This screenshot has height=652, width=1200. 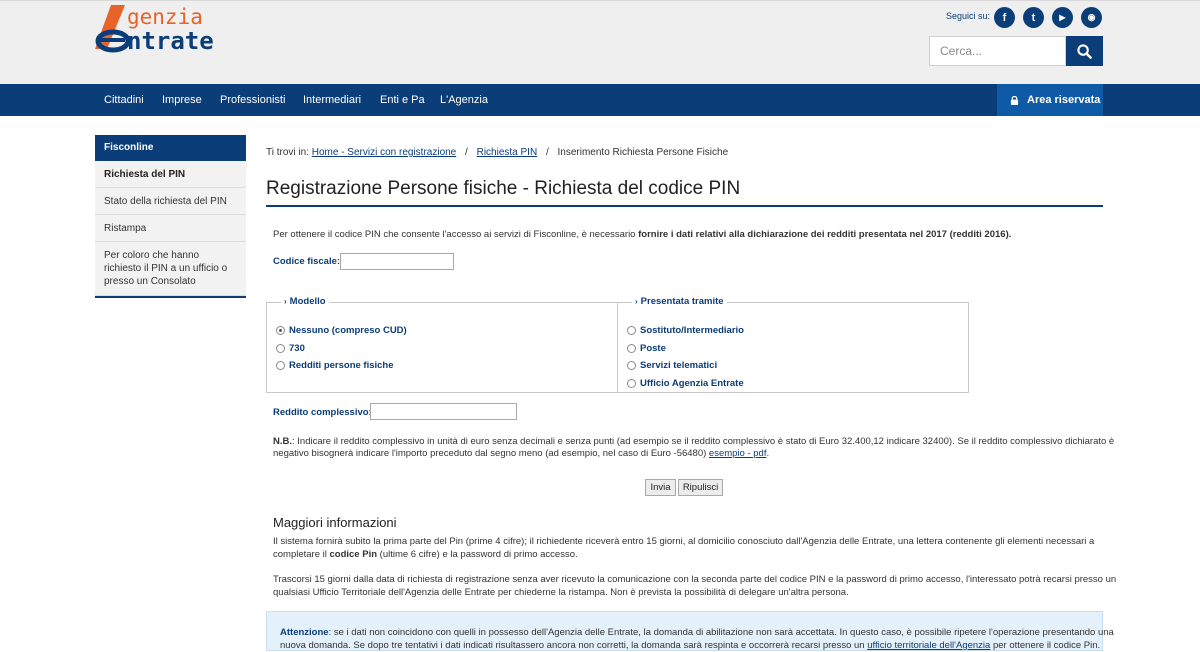 I want to click on radio-poste: Poste, so click(x=646, y=348).